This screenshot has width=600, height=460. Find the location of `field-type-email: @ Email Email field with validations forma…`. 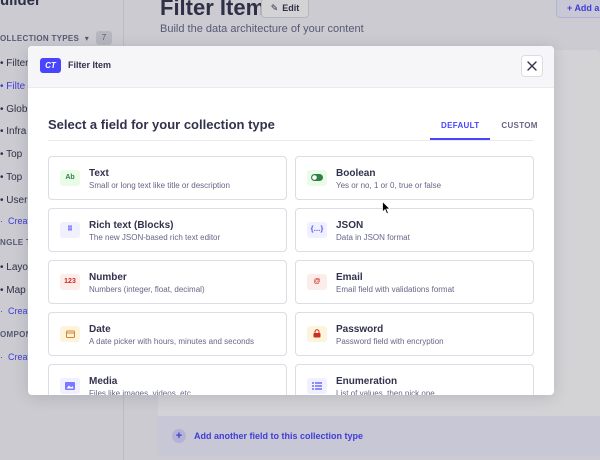

field-type-email: @ Email Email field with validations forma… is located at coordinates (414, 282).